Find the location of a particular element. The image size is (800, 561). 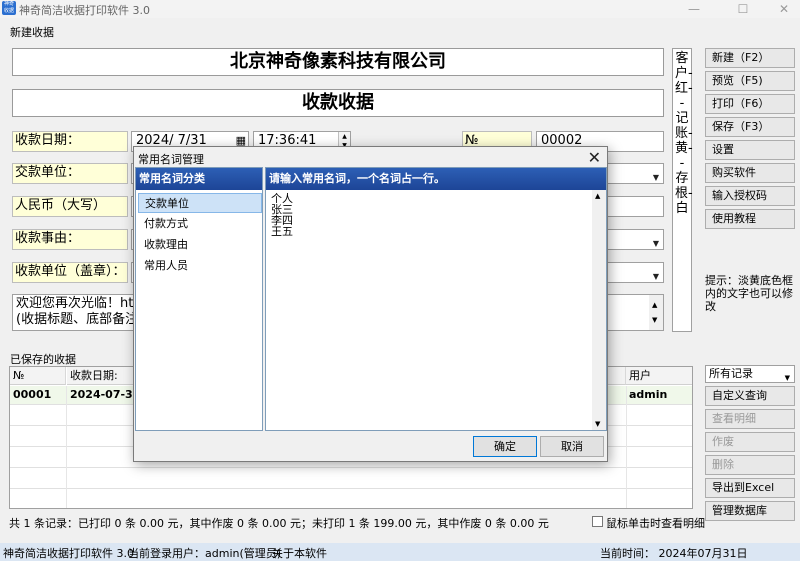

category-item-people: 常用人员 is located at coordinates (200, 266).